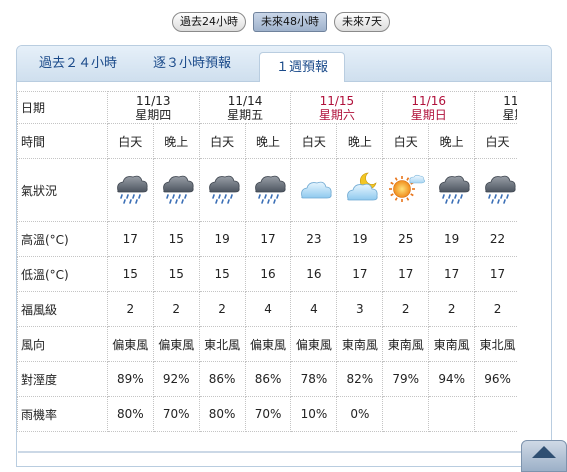  Describe the element at coordinates (62, 379) in the screenshot. I see `humidity-label: 對溼度` at that location.